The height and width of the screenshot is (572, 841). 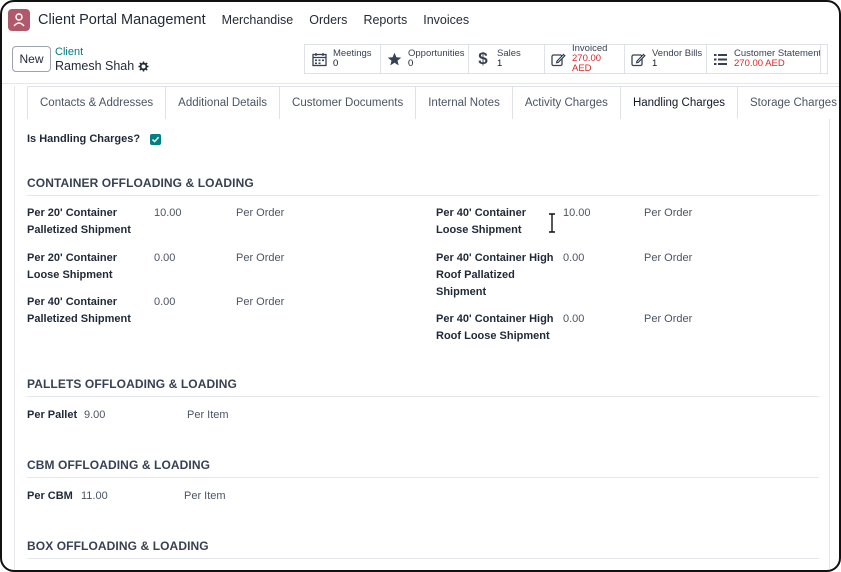 What do you see at coordinates (677, 53) in the screenshot?
I see `vendor-bills-label: Vendor Bills` at bounding box center [677, 53].